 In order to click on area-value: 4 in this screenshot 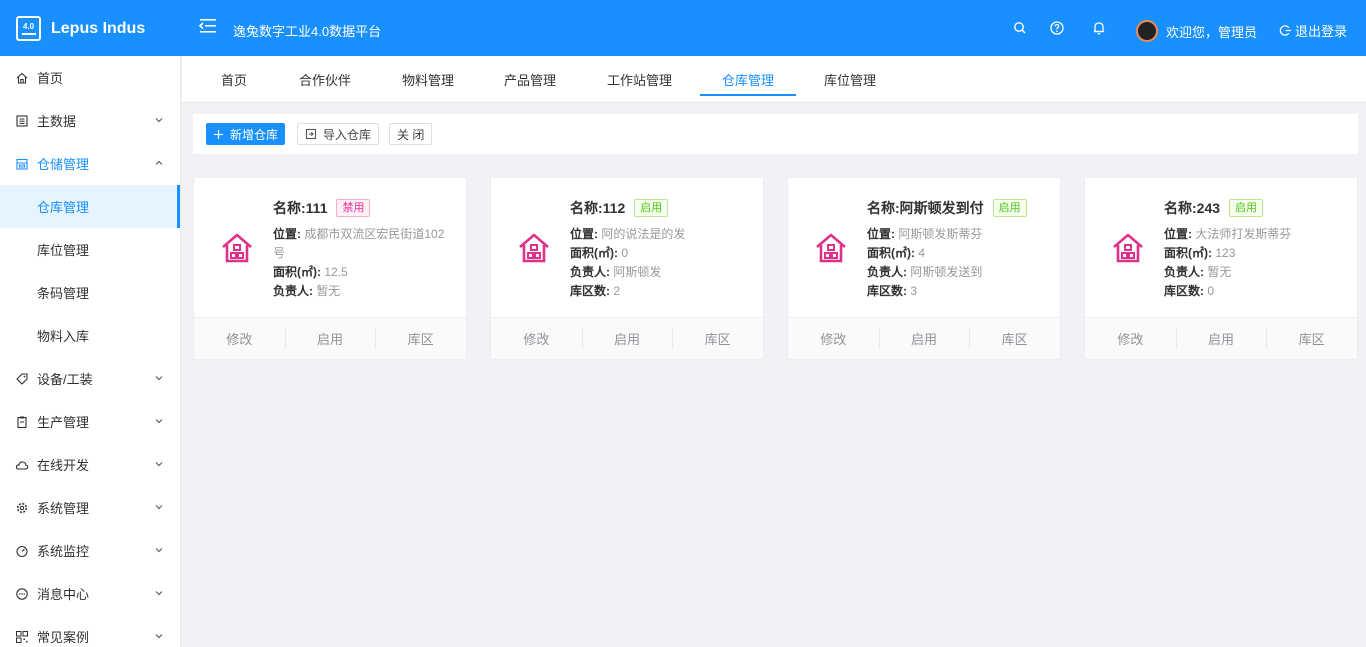, I will do `click(922, 253)`.